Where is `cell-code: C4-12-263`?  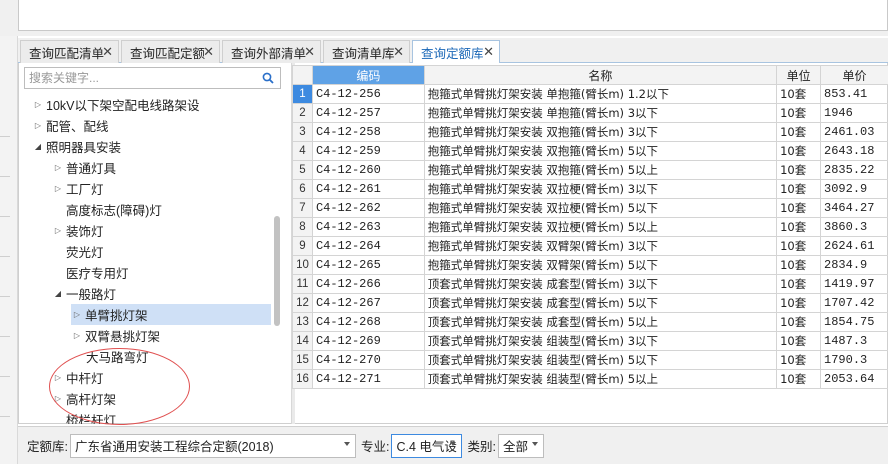 cell-code: C4-12-263 is located at coordinates (368, 227).